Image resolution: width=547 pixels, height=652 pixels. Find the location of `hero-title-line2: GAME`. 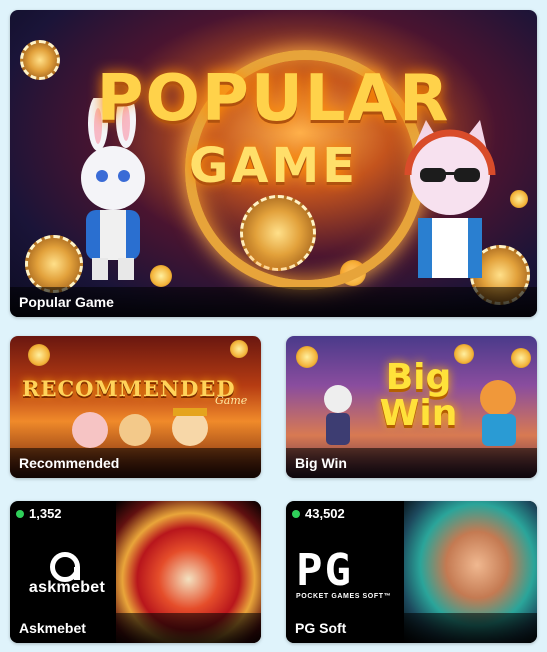

hero-title-line2: GAME is located at coordinates (273, 166).